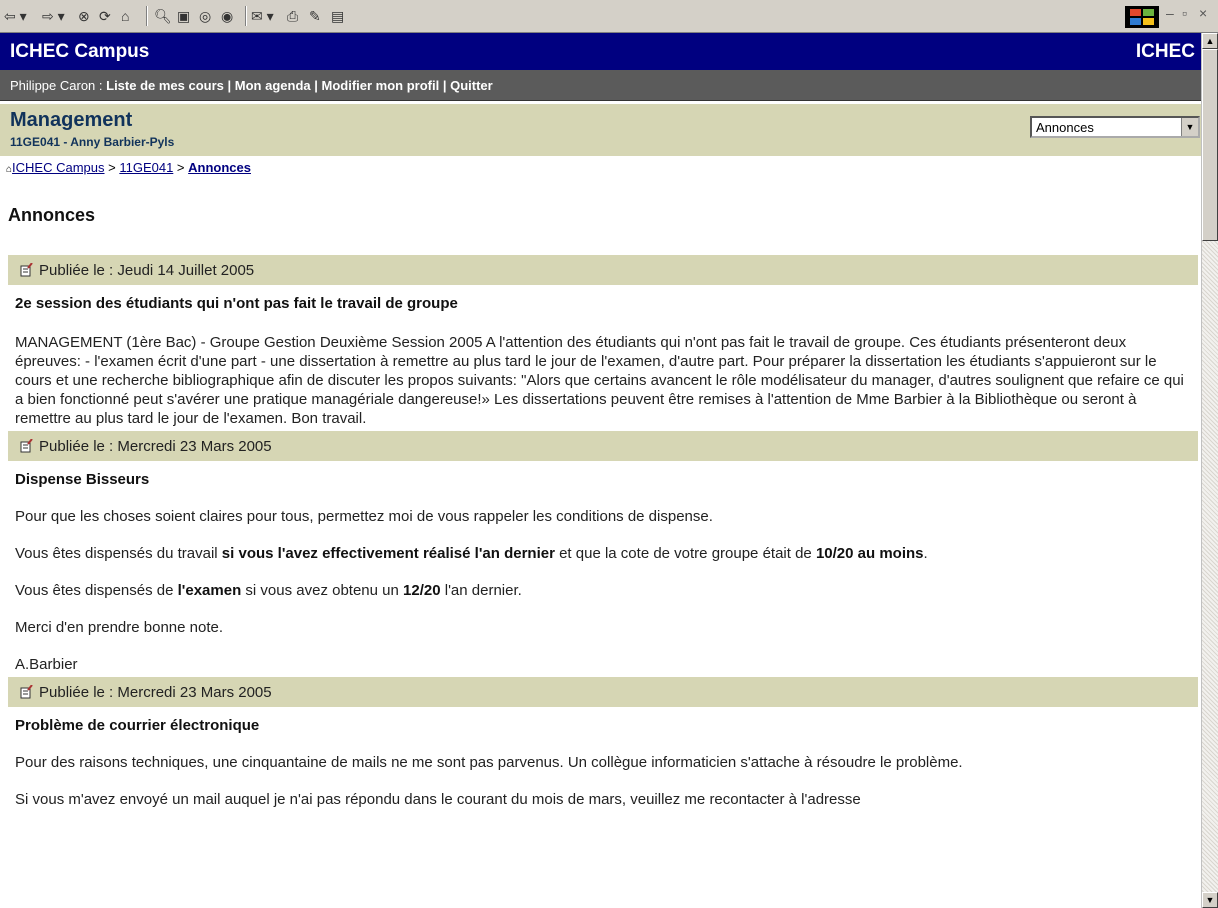  I want to click on emphasis: l'examen, so click(209, 590).